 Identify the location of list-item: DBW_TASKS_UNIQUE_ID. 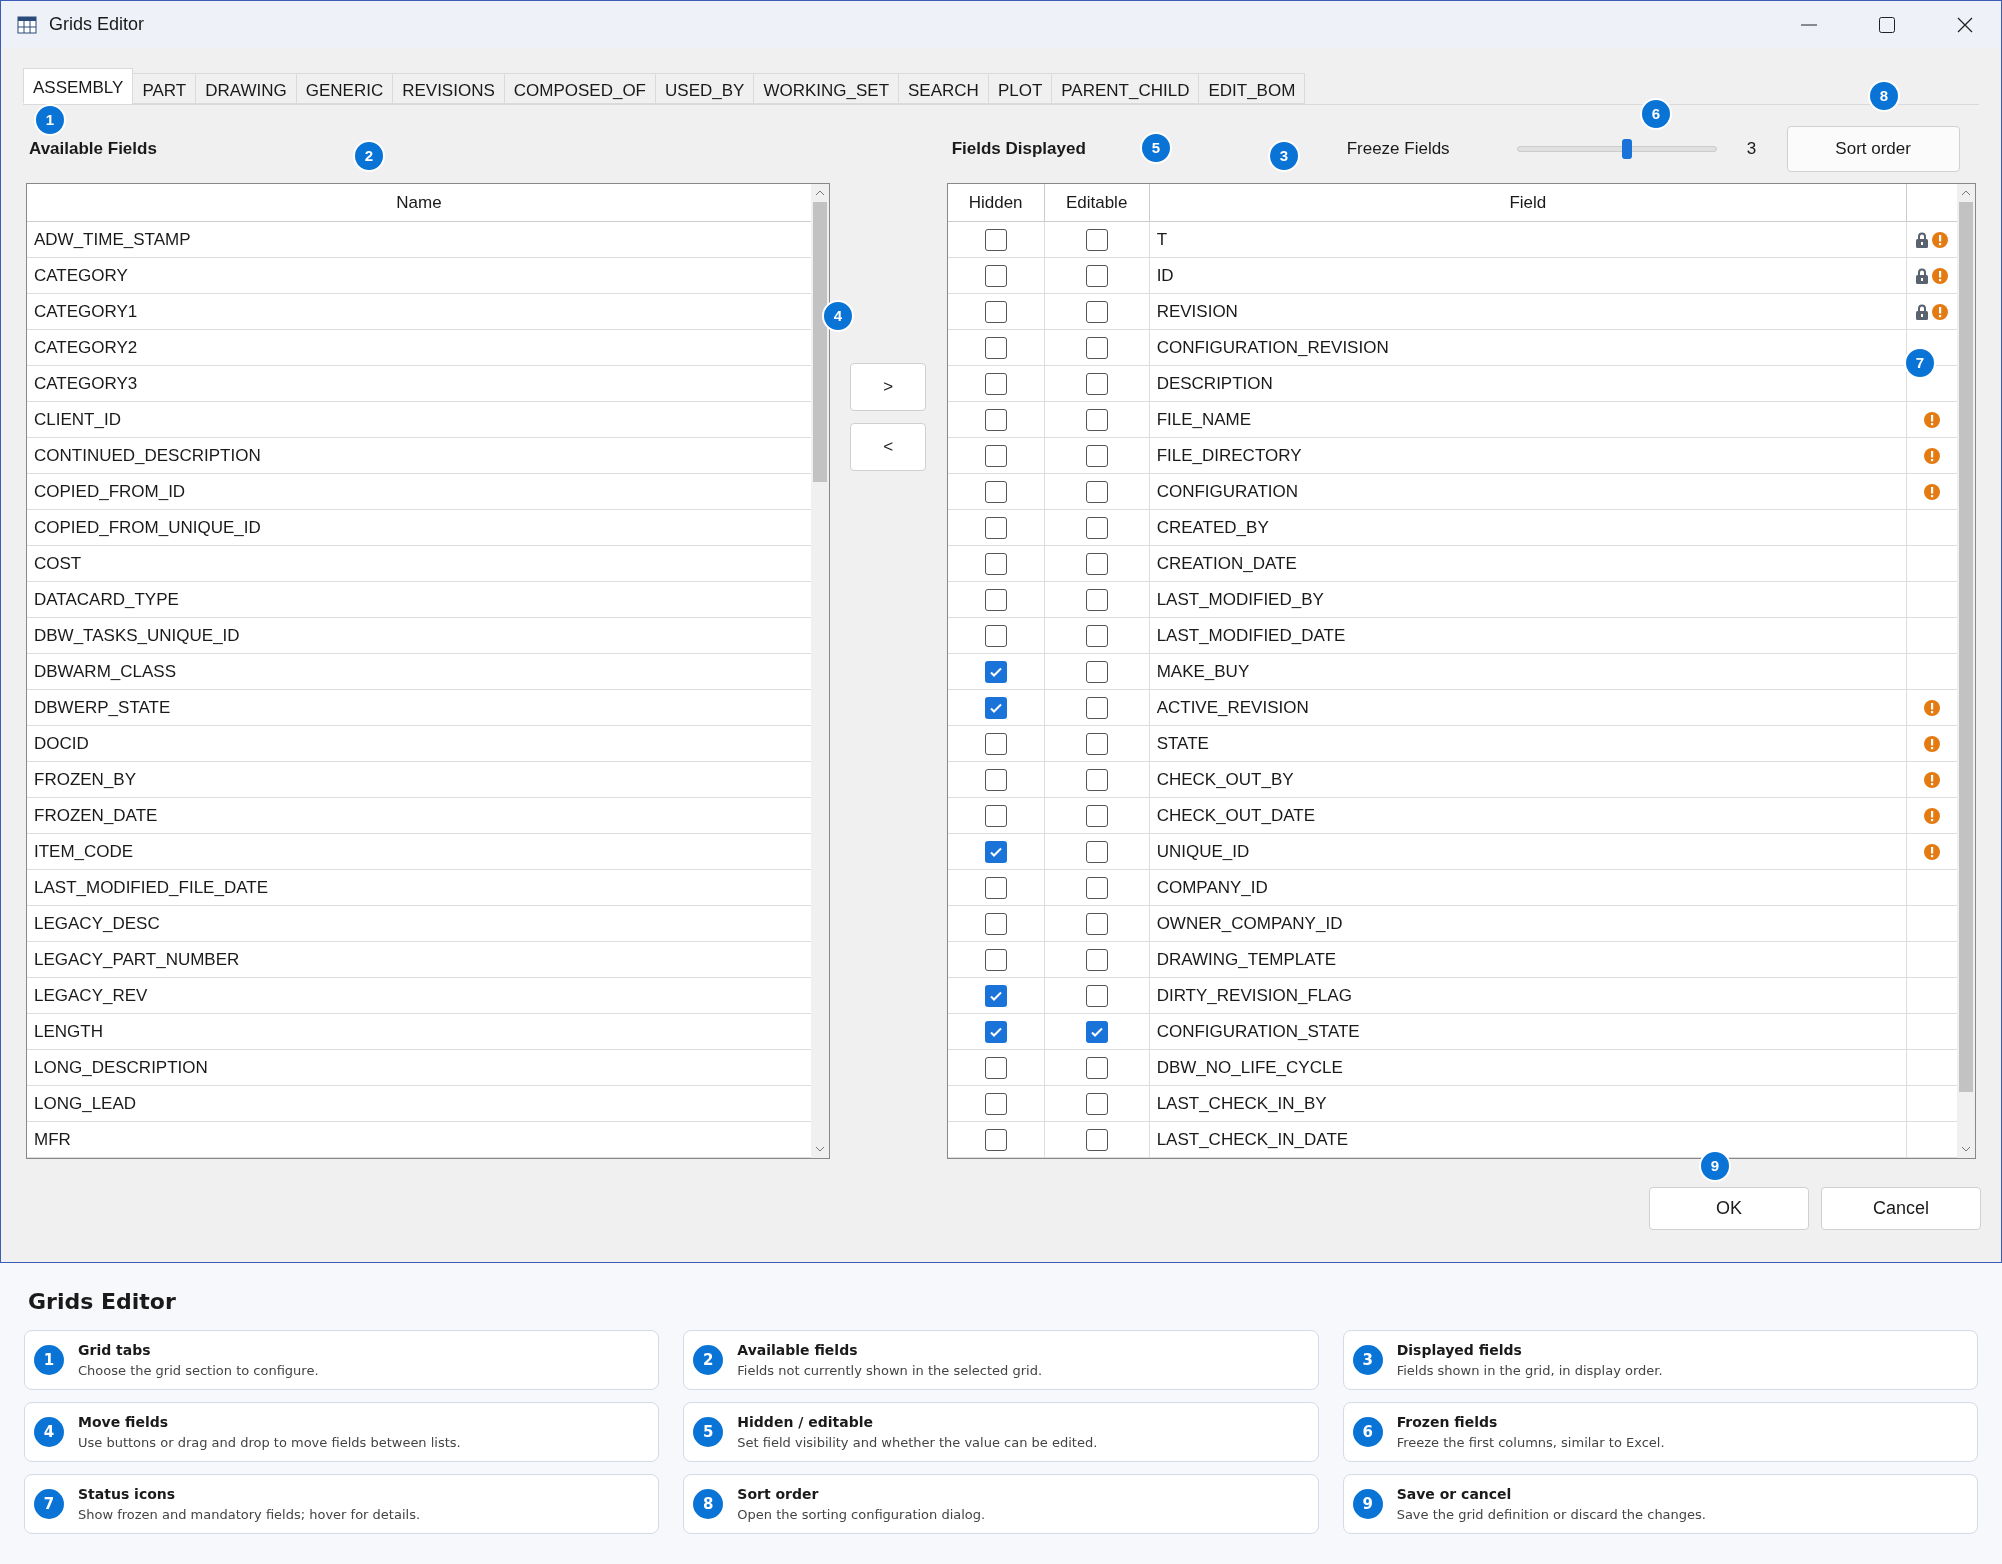
(419, 636).